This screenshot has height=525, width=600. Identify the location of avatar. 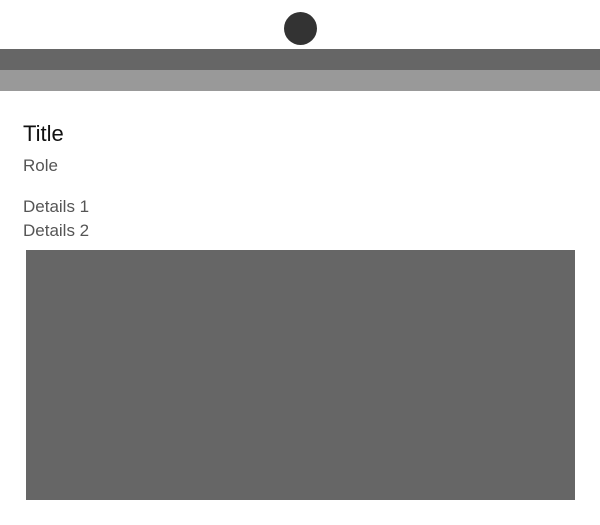
(300, 28).